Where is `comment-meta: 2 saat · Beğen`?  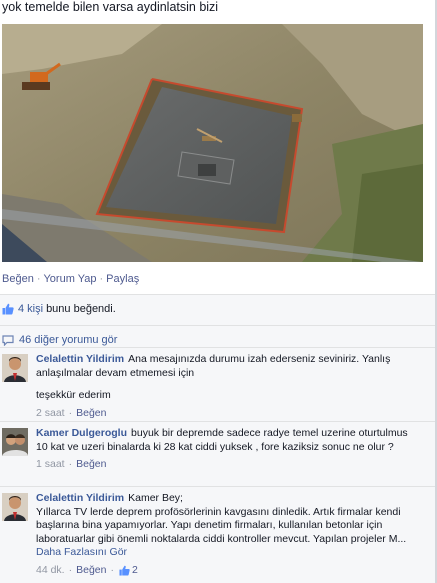 comment-meta: 2 saat · Beğen is located at coordinates (71, 413).